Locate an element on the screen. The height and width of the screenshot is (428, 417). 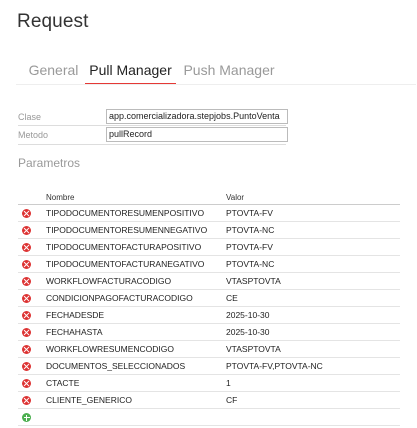
param-value-cell: CE is located at coordinates (311, 298).